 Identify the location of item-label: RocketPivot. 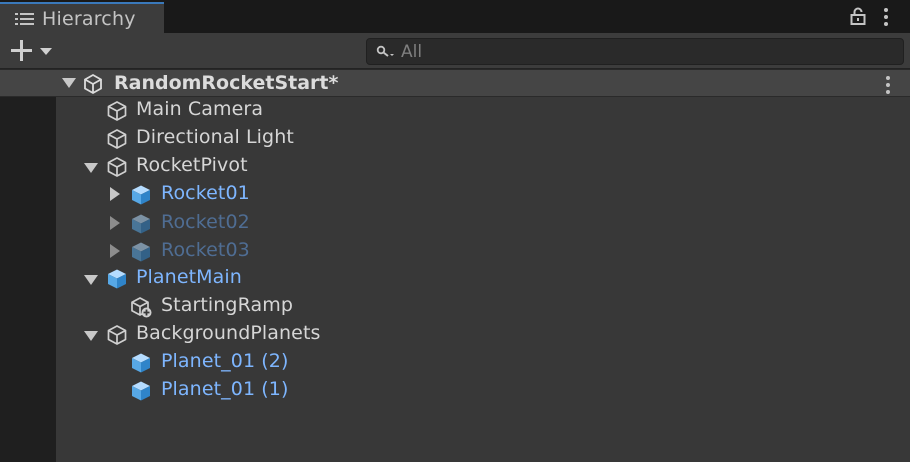
(192, 165).